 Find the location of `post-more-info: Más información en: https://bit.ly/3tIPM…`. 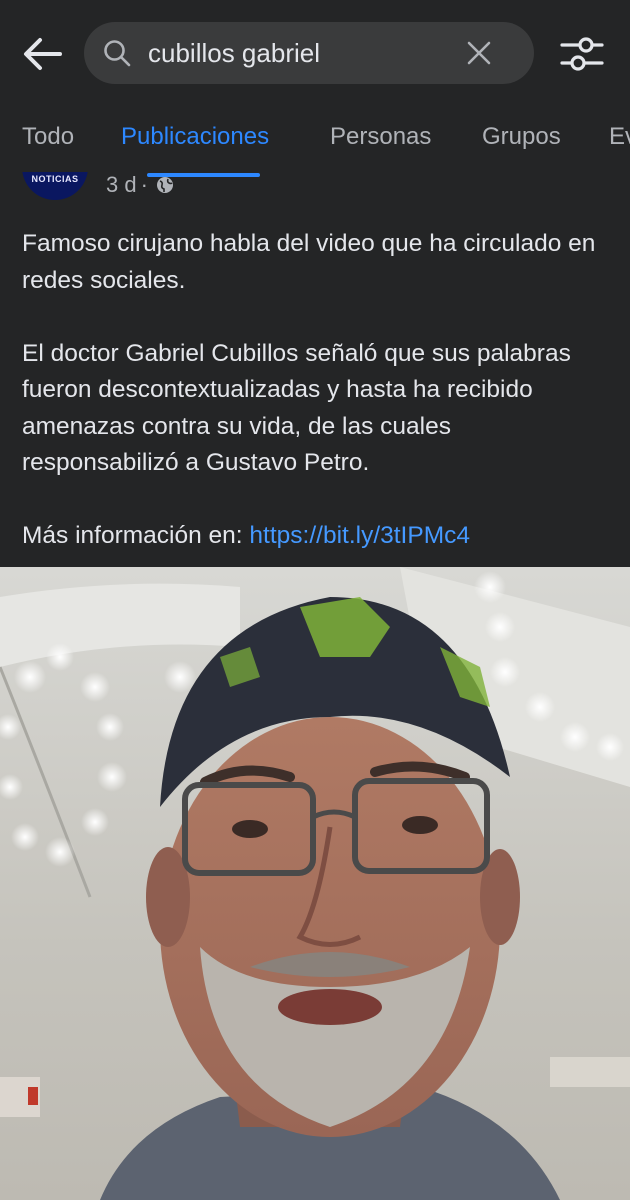

post-more-info: Más información en: https://bit.ly/3tIPM… is located at coordinates (317, 536).